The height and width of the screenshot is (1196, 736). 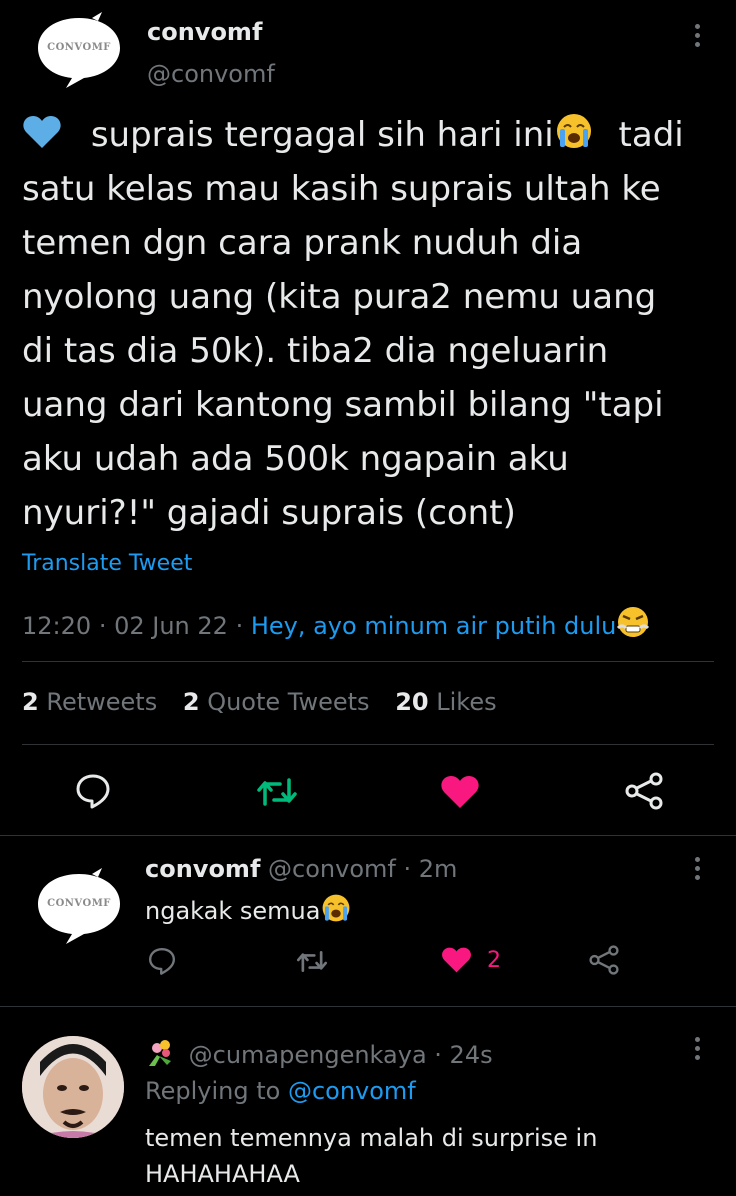 I want to click on tweet-line-3: temen dgn cara prank nuduh dia, so click(x=302, y=243).